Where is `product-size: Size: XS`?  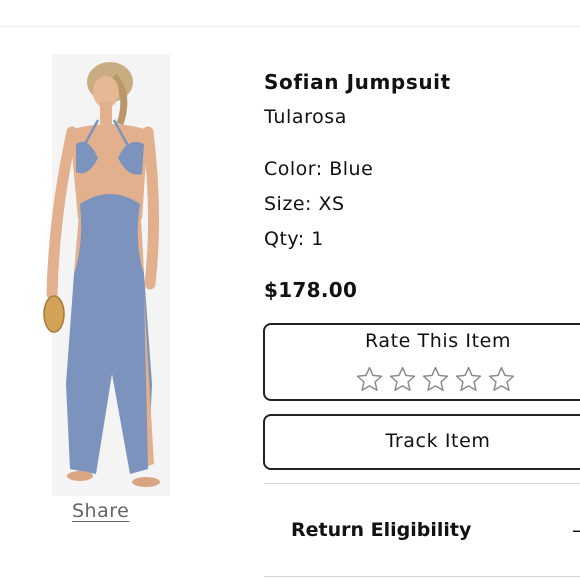
product-size: Size: XS is located at coordinates (304, 204).